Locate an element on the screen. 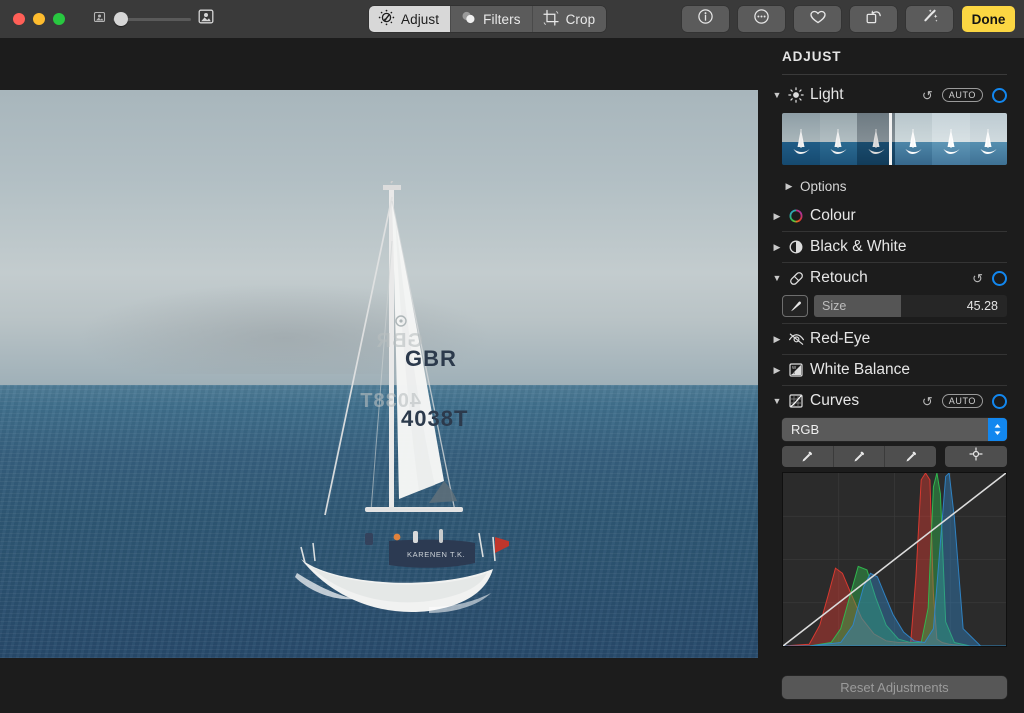  auto-enhance-button is located at coordinates (929, 19).